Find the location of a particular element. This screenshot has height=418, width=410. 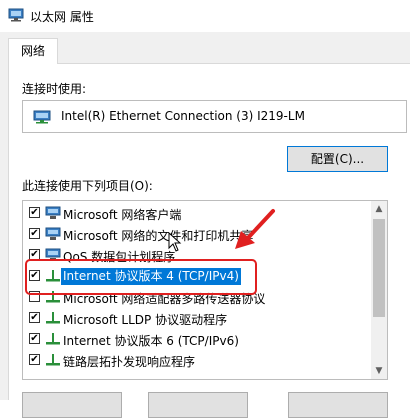

list-item: ✔ Microsoft 网络客户端 is located at coordinates (196, 213).